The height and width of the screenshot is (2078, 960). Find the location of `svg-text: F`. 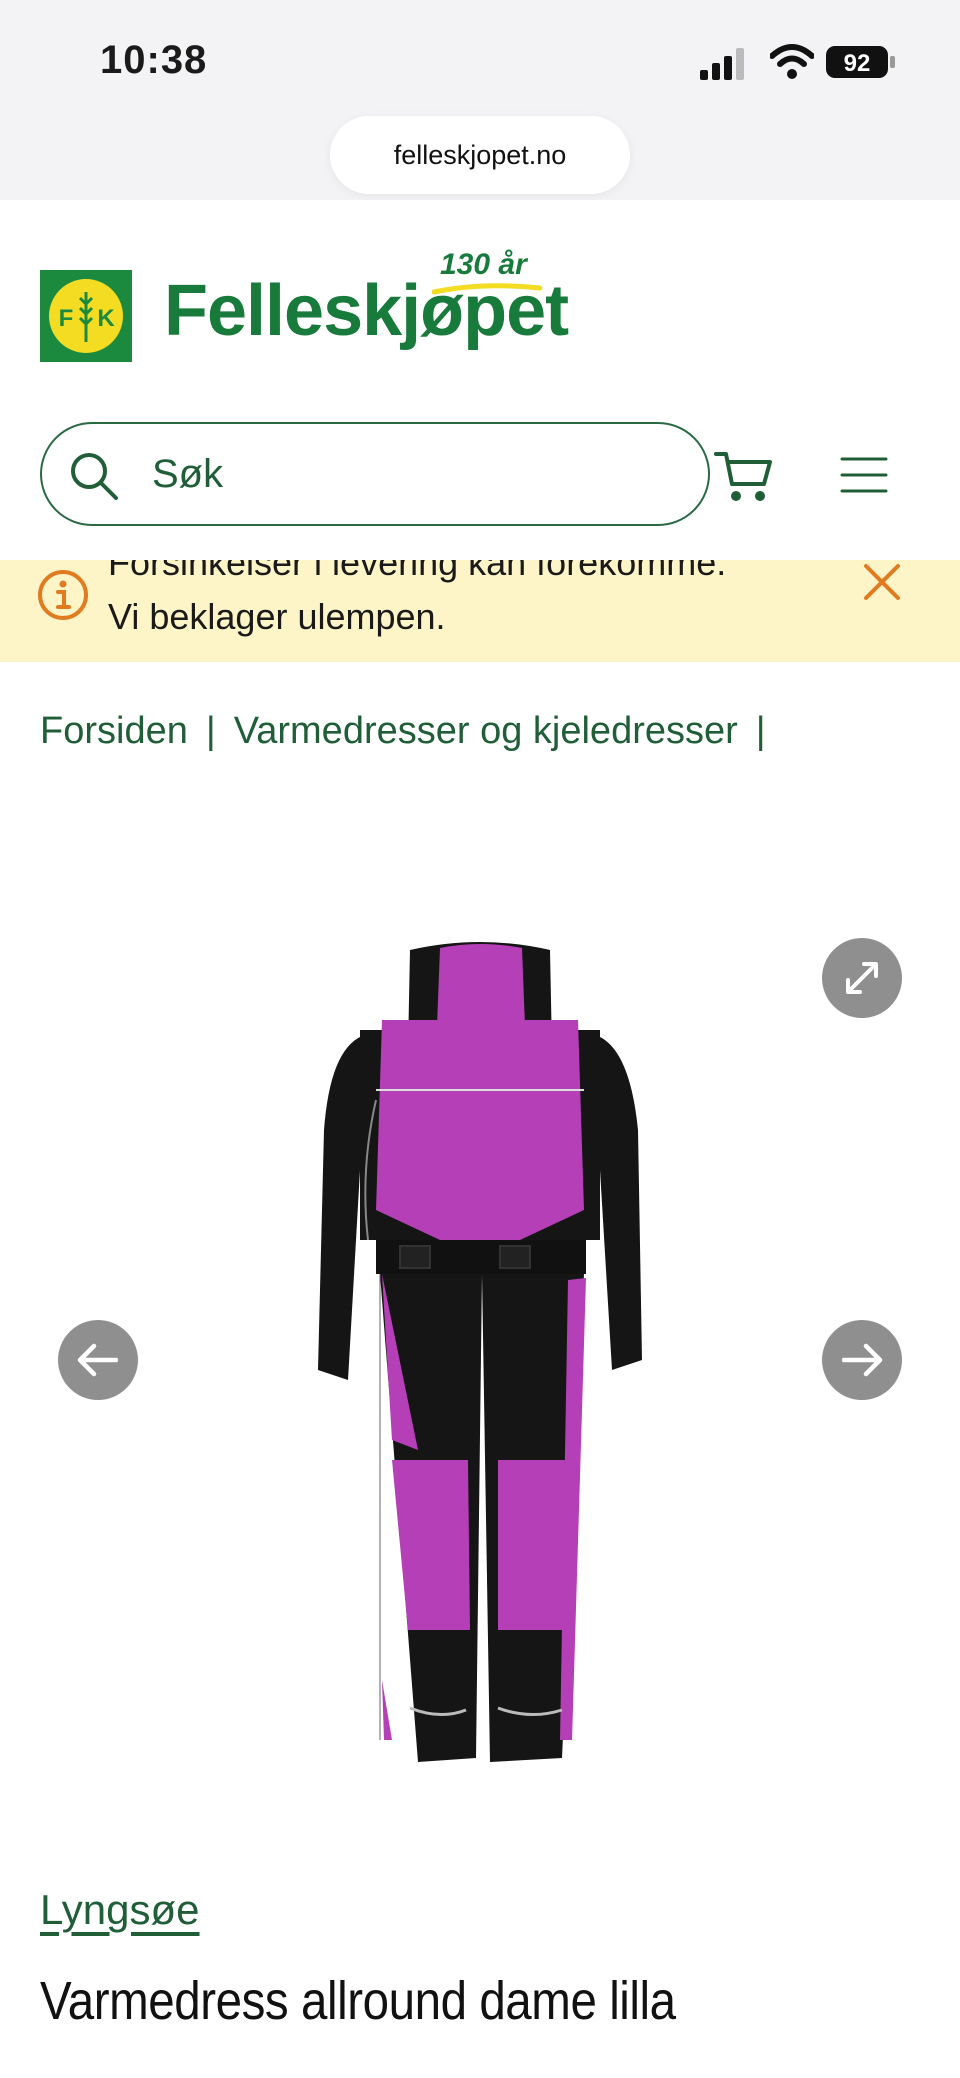

svg-text: F is located at coordinates (66, 318).